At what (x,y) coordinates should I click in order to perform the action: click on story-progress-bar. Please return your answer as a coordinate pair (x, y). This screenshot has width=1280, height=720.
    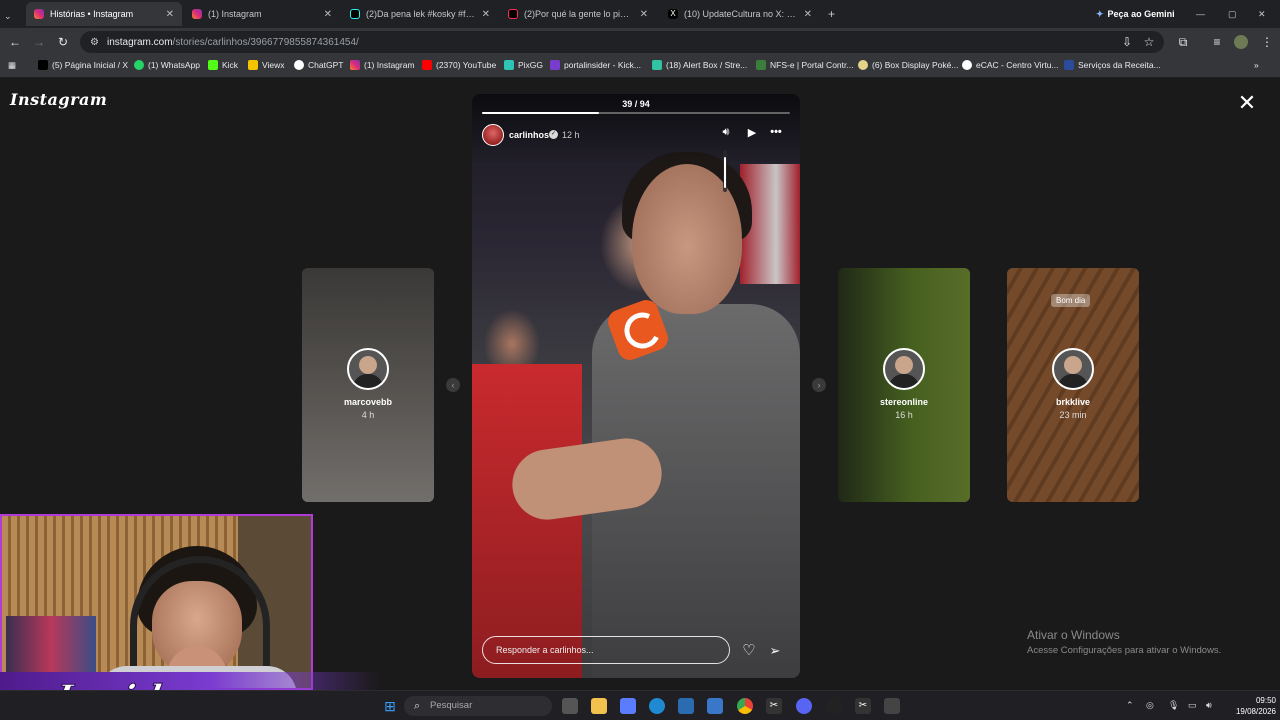
    Looking at the image, I should click on (636, 113).